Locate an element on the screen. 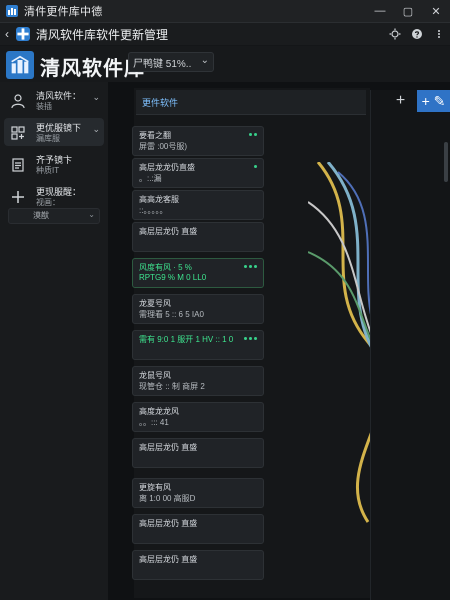 Image resolution: width=450 pixels, height=600 pixels. unit-sub: 屏雷 :00号服) is located at coordinates (163, 146).